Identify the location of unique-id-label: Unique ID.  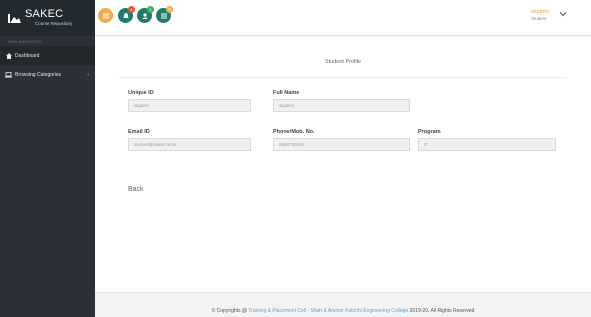
(141, 93).